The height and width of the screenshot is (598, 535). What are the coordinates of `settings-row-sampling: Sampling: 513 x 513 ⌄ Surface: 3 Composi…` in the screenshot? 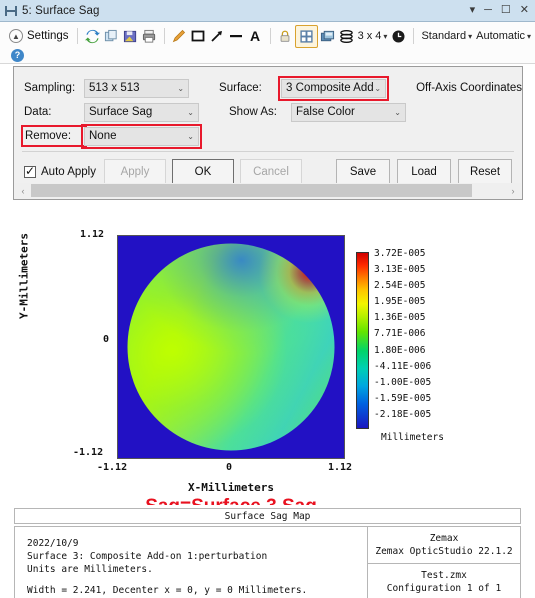 It's located at (273, 88).